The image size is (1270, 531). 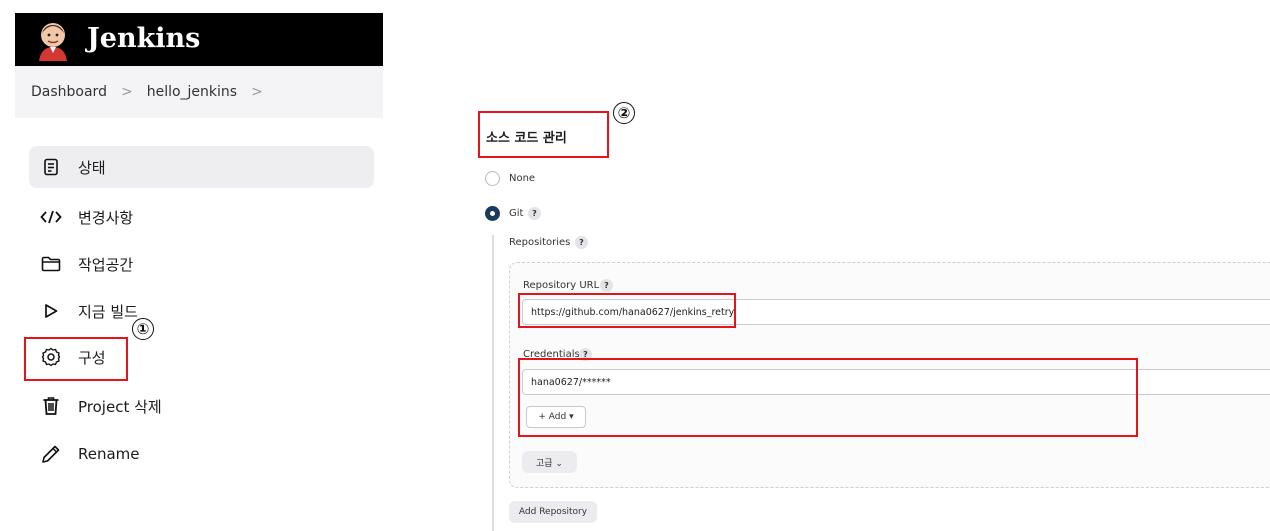 What do you see at coordinates (516, 213) in the screenshot?
I see `scm-git-label: Git` at bounding box center [516, 213].